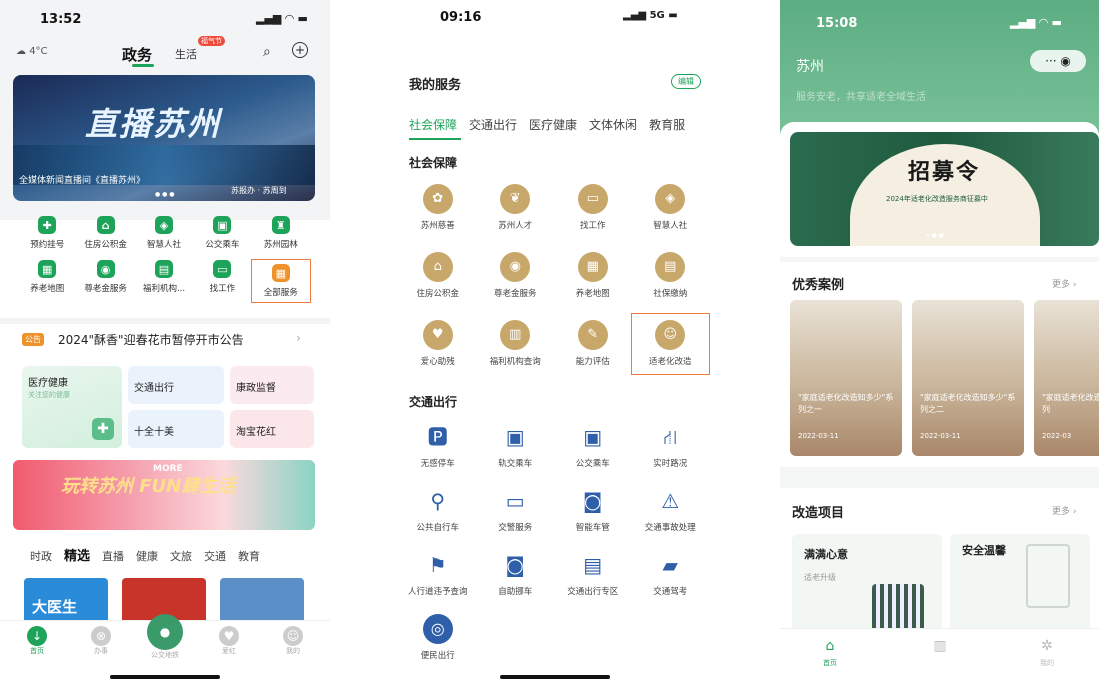 The height and width of the screenshot is (685, 1099). What do you see at coordinates (137, 54) in the screenshot?
I see `tab-gov: 政务` at bounding box center [137, 54].